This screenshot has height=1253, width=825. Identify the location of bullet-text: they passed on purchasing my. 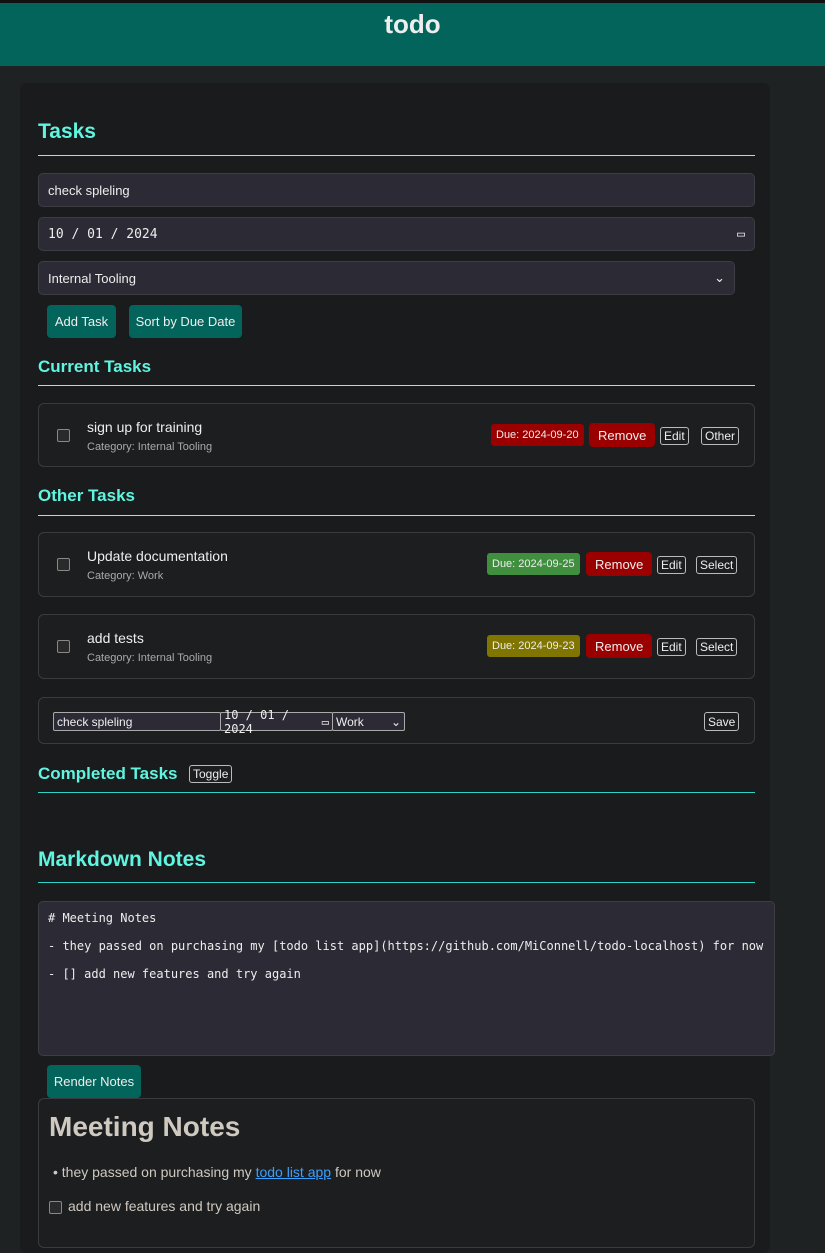
(158, 1172).